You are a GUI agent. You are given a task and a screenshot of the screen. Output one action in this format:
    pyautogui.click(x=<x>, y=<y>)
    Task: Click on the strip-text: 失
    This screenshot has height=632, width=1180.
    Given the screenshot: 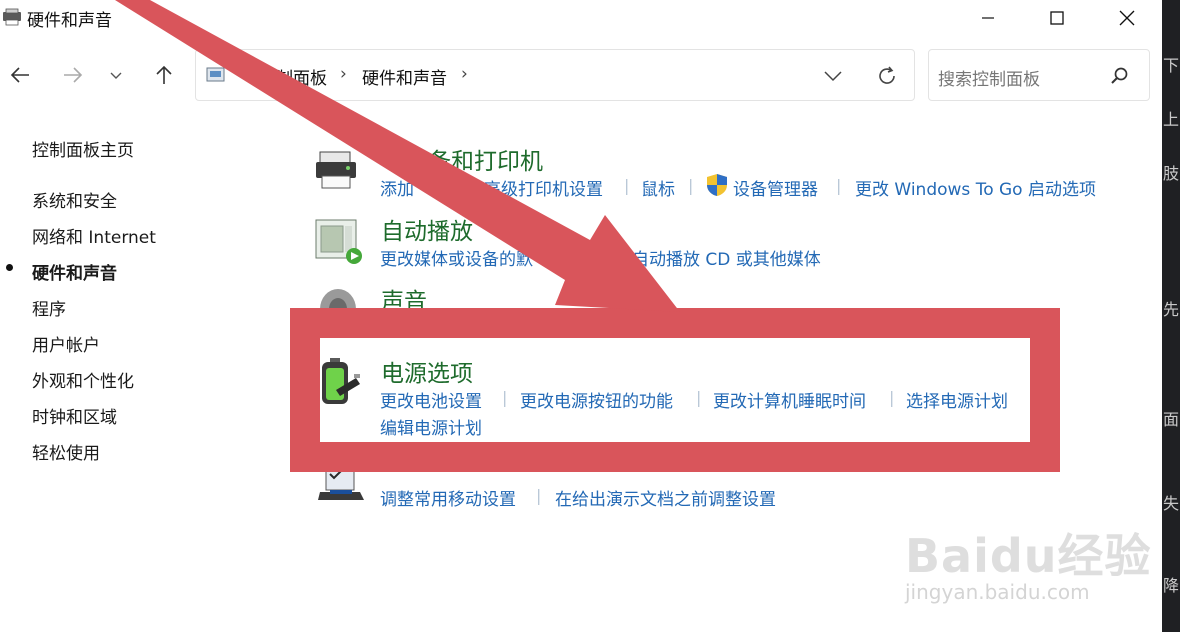 What is the action you would take?
    pyautogui.click(x=1171, y=503)
    